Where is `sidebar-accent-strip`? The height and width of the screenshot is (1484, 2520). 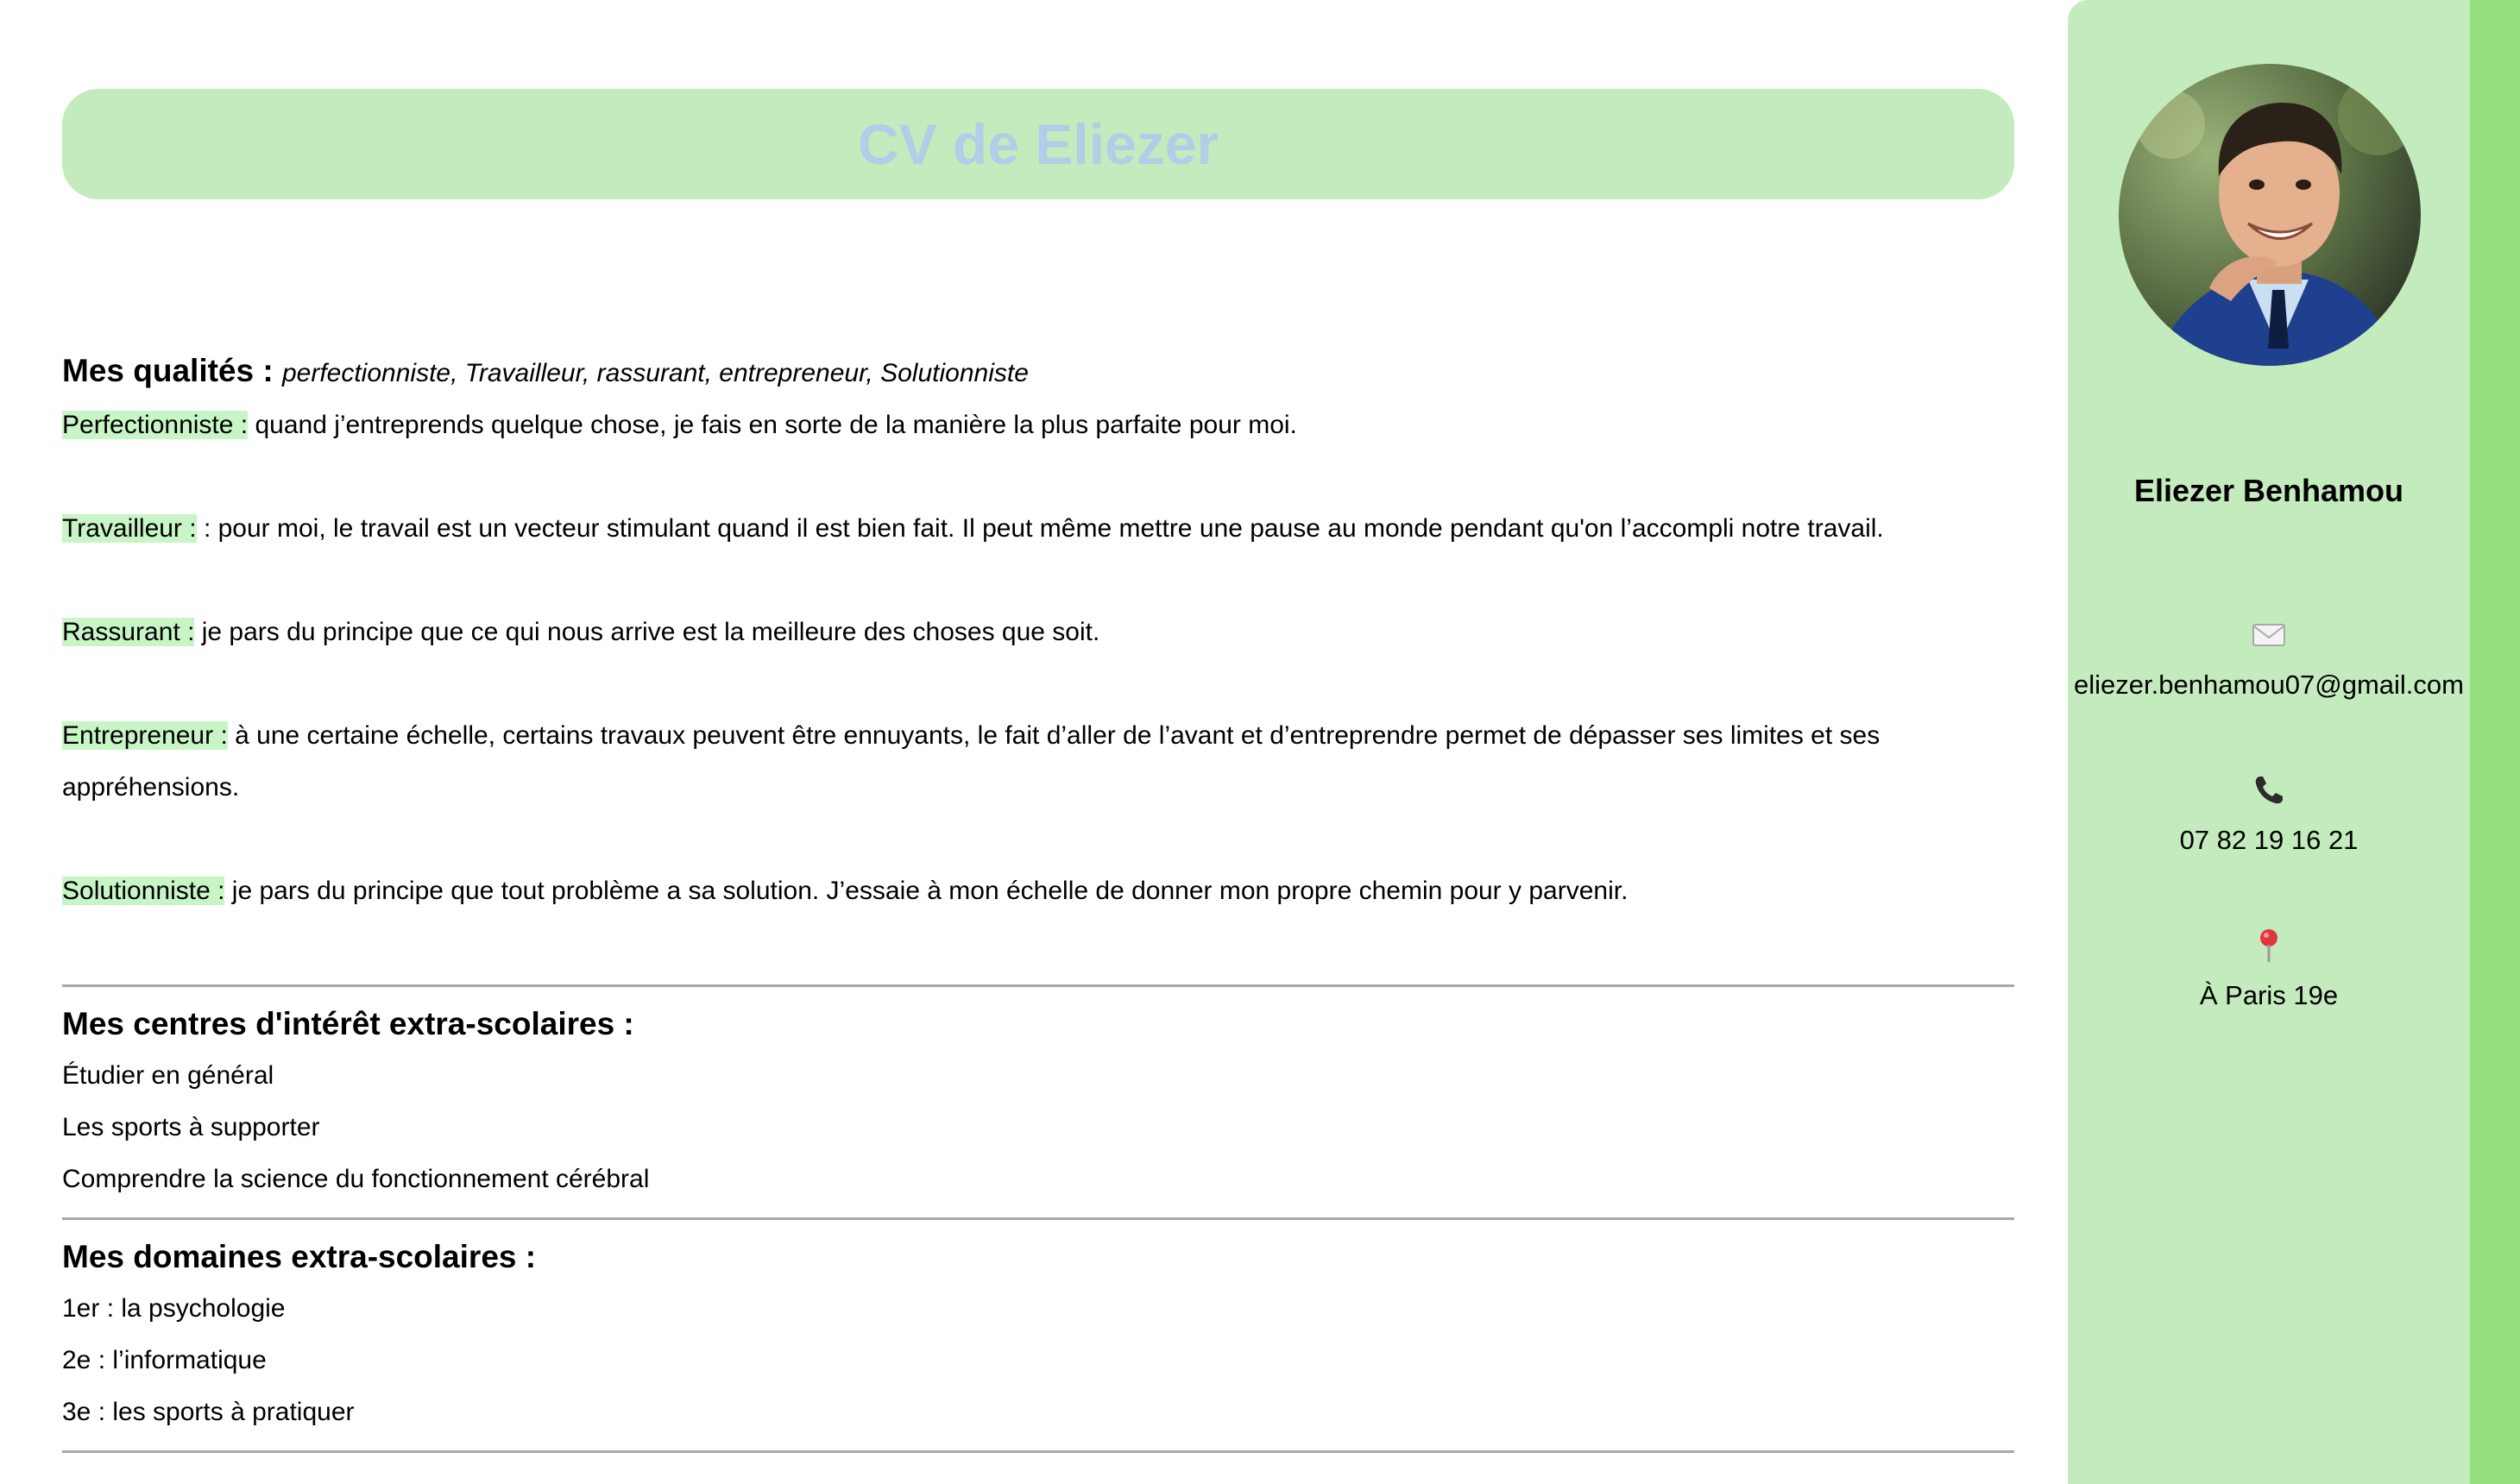
sidebar-accent-strip is located at coordinates (2495, 742).